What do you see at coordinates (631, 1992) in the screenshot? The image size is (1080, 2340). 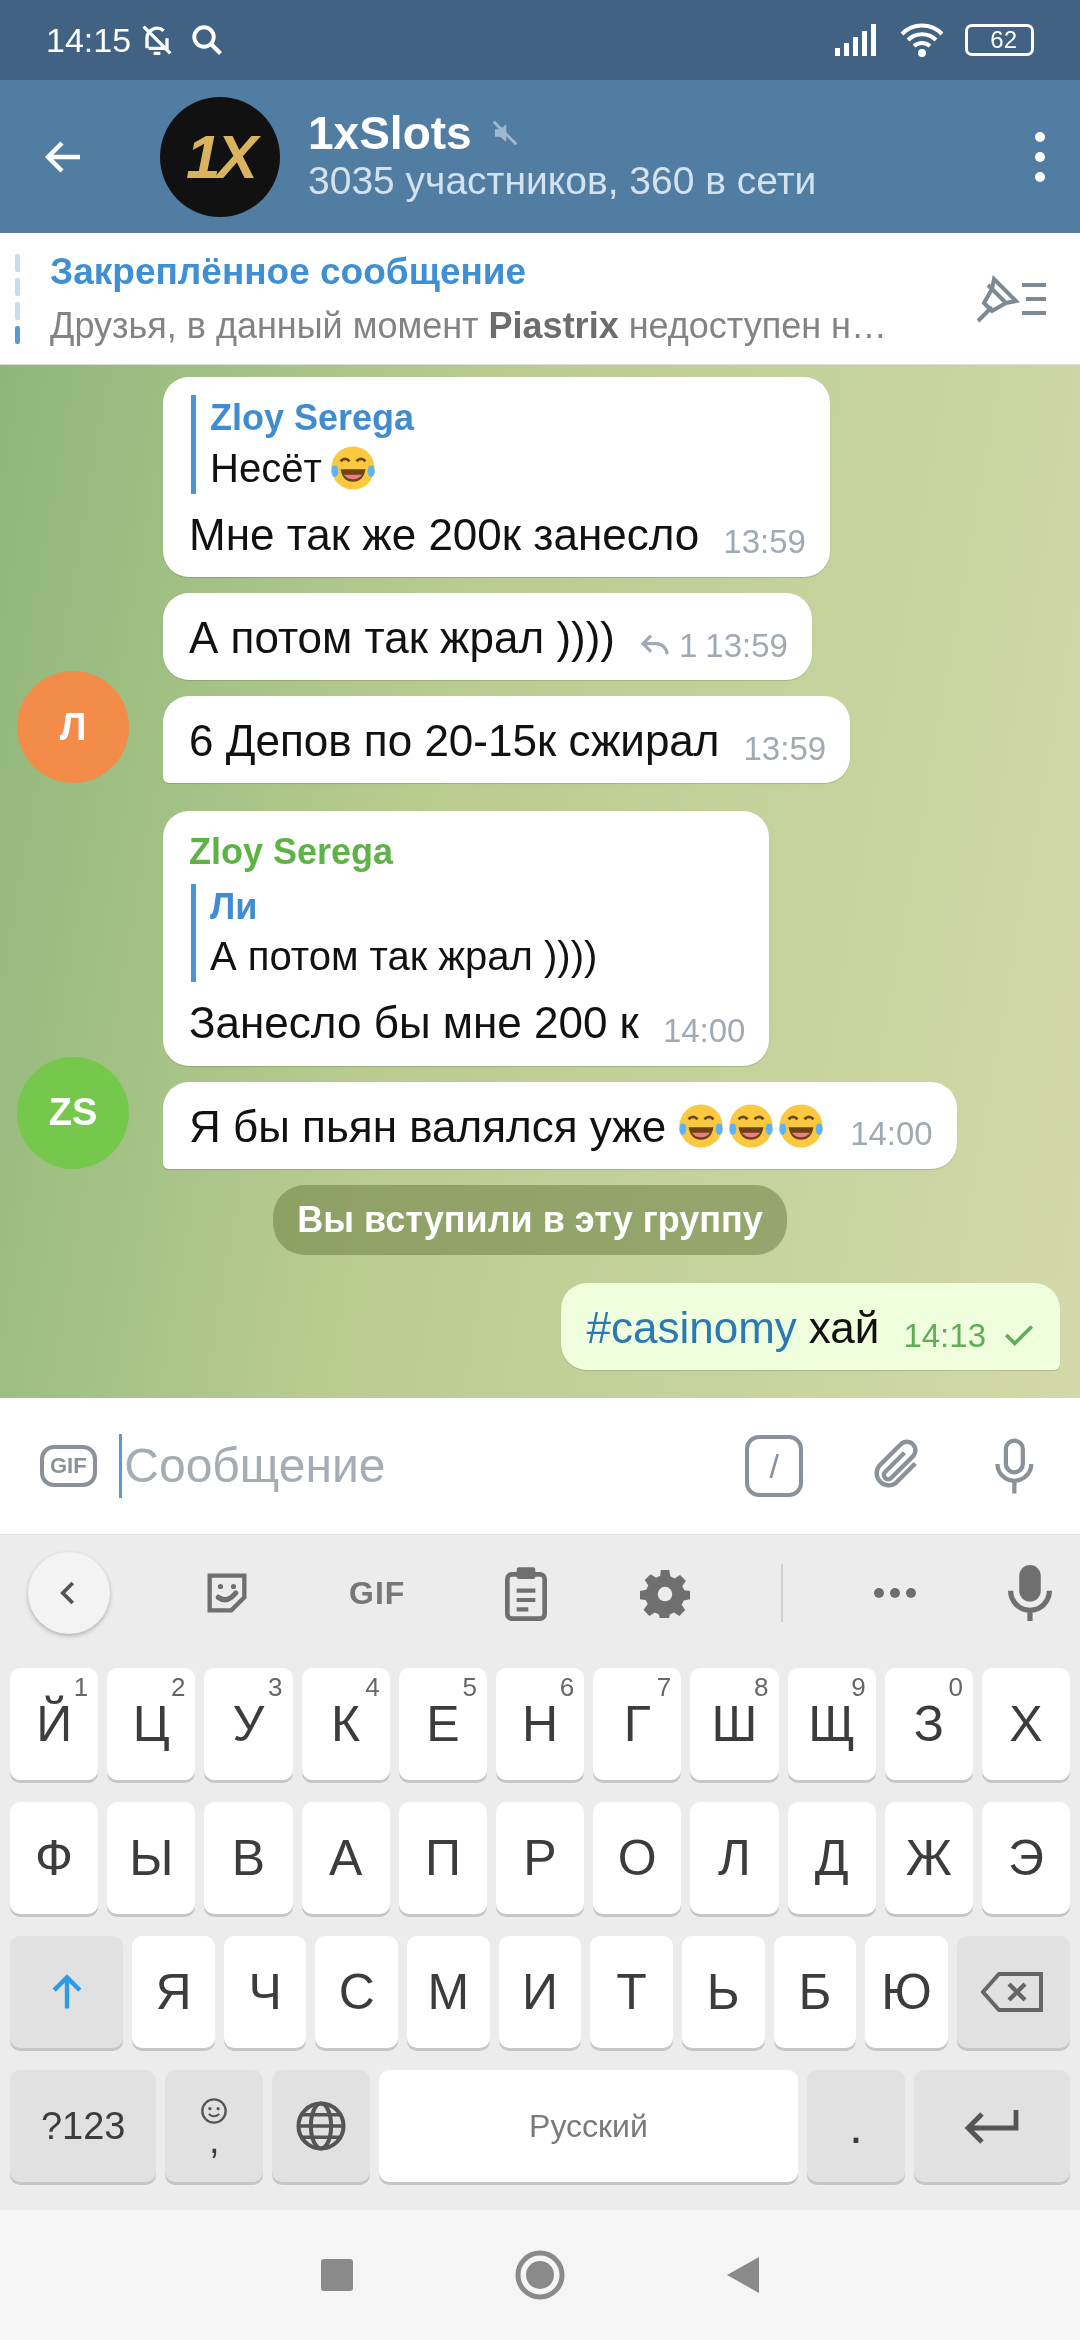 I see `keyboard-key: Т` at bounding box center [631, 1992].